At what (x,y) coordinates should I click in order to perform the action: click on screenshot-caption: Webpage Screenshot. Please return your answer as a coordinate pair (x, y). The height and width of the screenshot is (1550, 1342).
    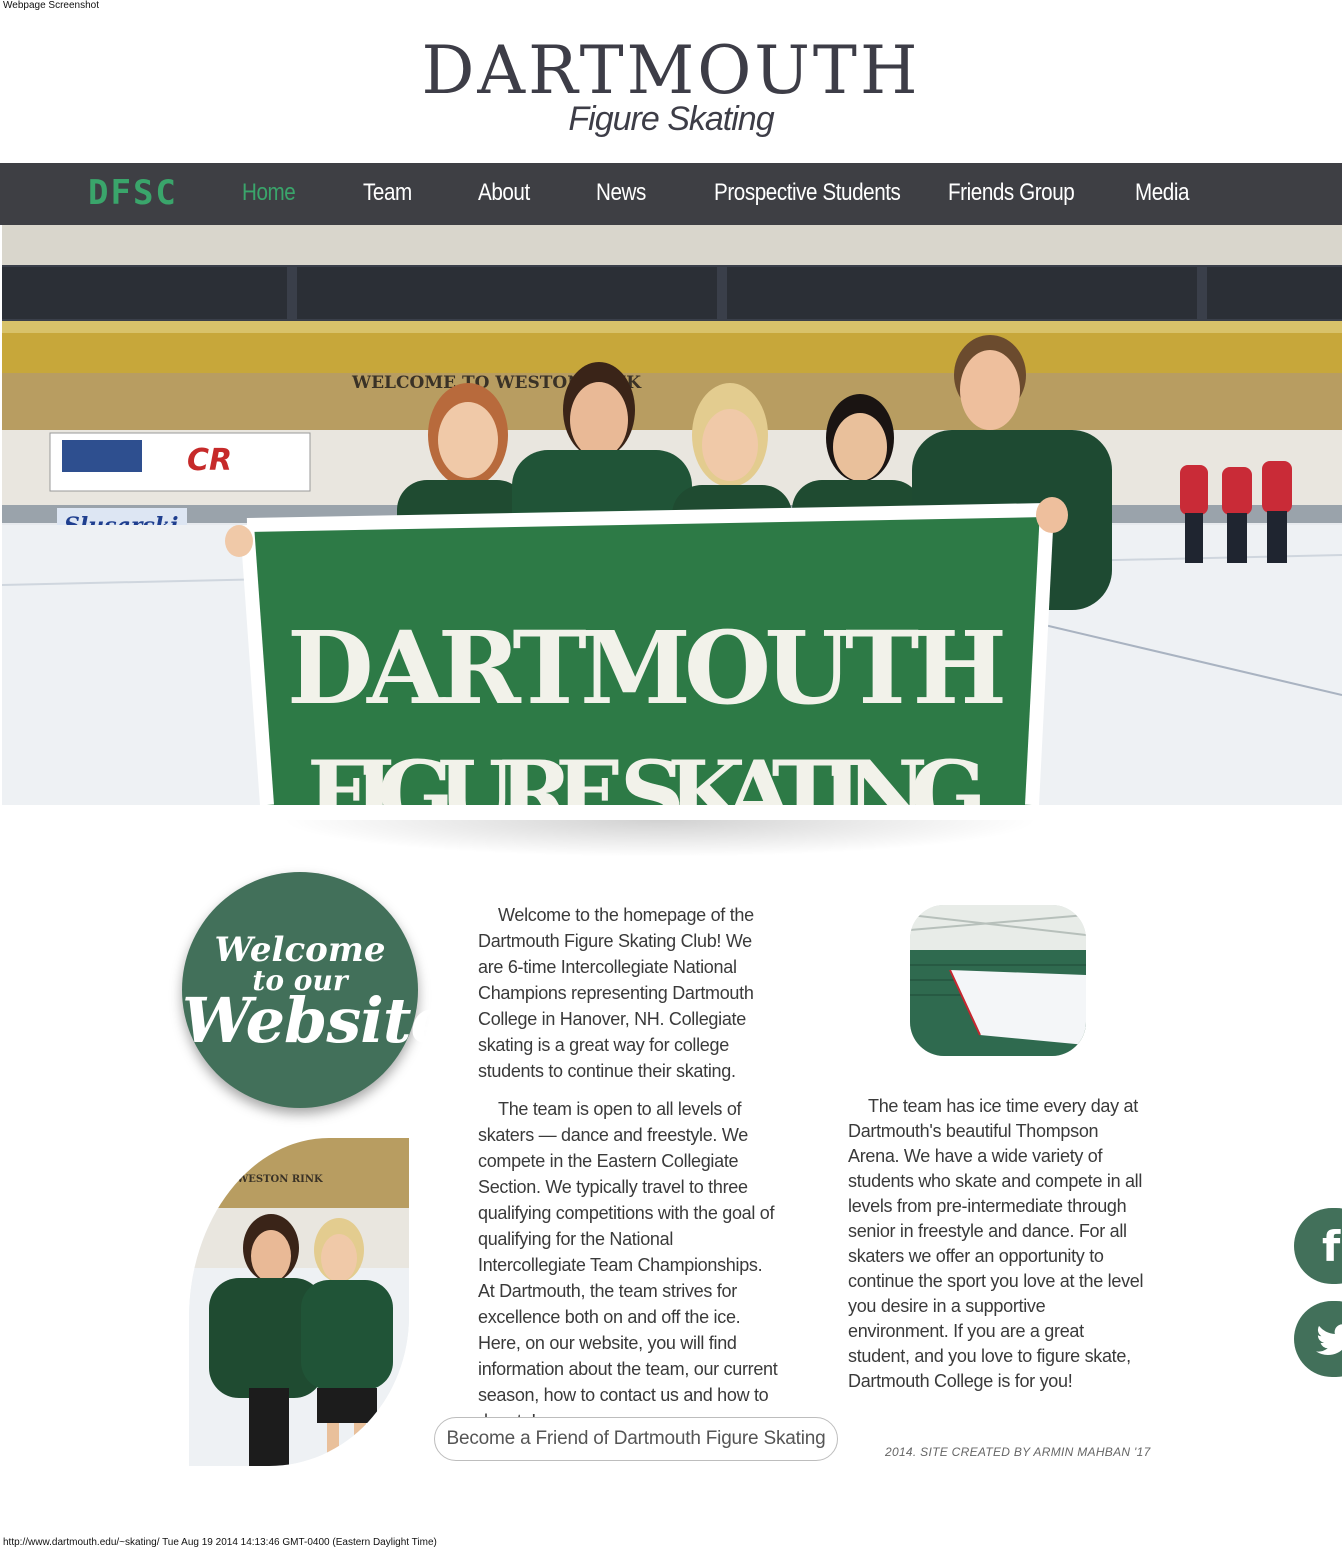
    Looking at the image, I should click on (51, 5).